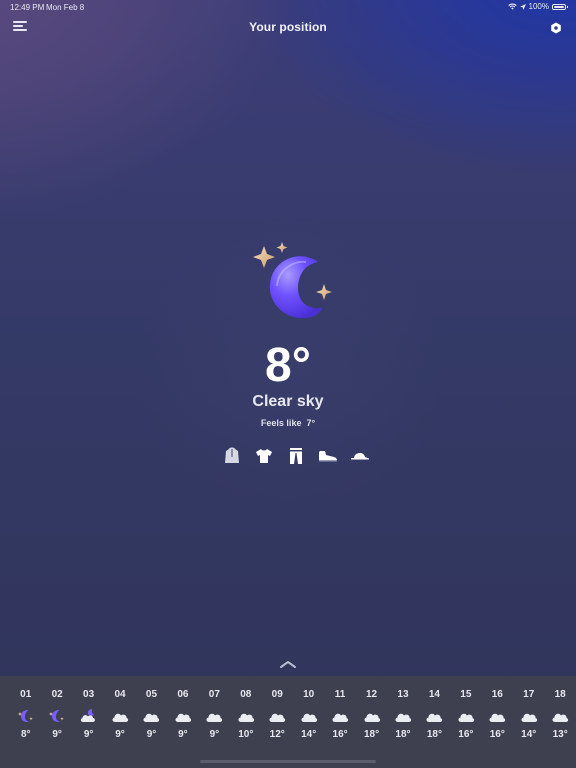 This screenshot has width=576, height=768. I want to click on hourly-item: 18 13°, so click(559, 714).